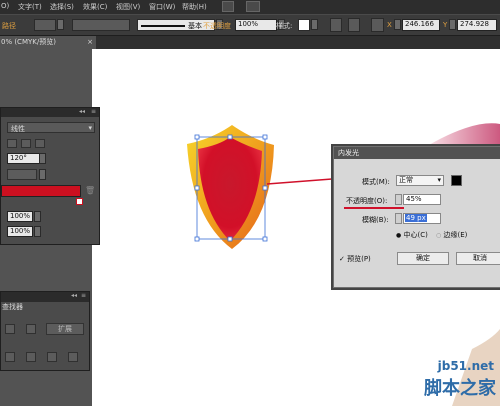 The image size is (500, 406). I want to click on fill-color-dropdown, so click(60, 24).